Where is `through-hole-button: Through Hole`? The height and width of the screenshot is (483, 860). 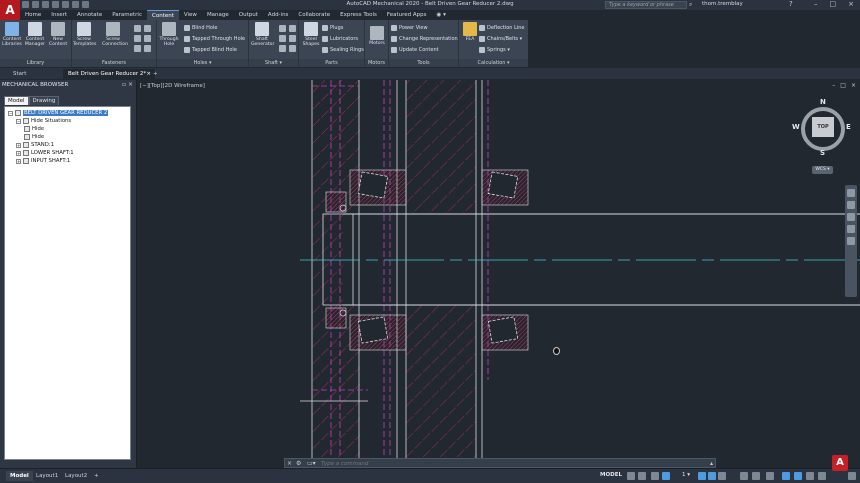
through-hole-button: Through Hole is located at coordinates (169, 34).